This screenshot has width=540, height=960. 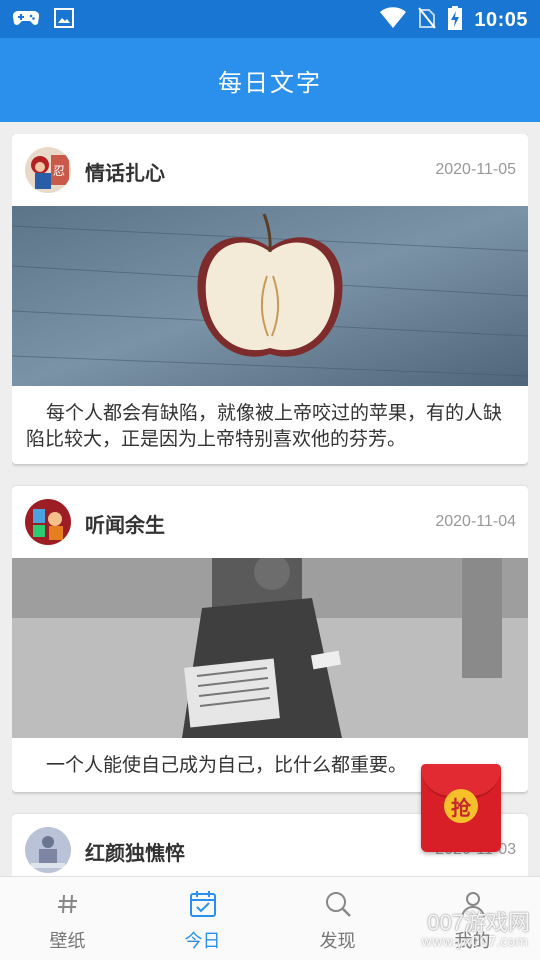 I want to click on nav-item-today: 今日, so click(x=202, y=918).